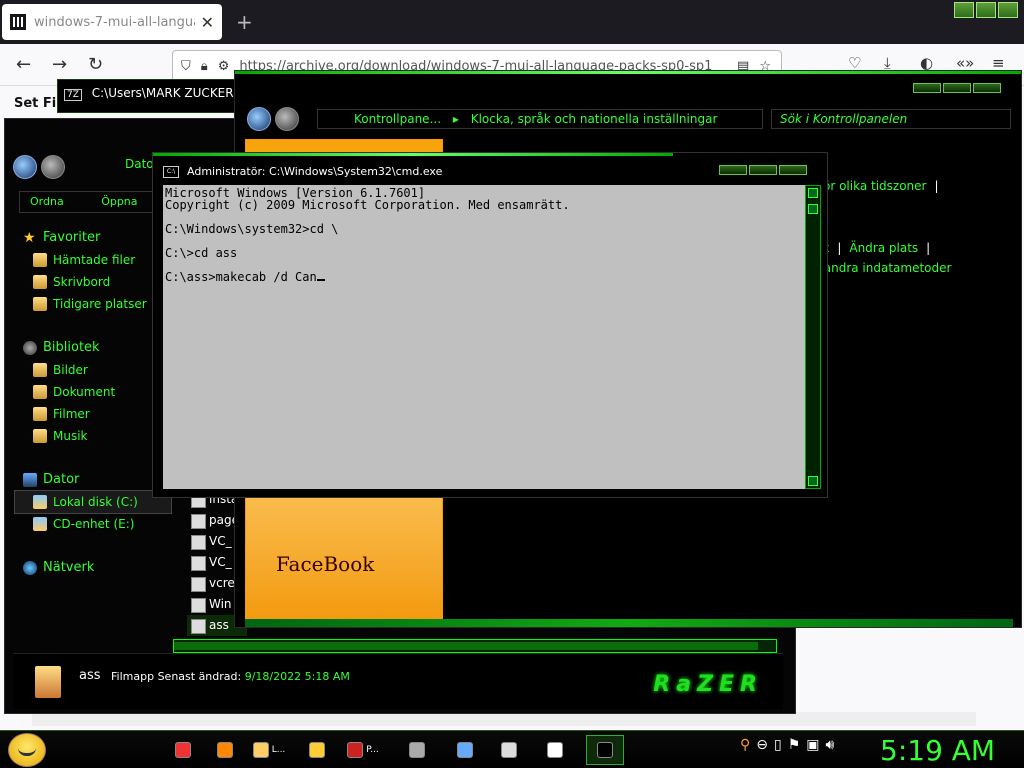  Describe the element at coordinates (891, 119) in the screenshot. I see `cp-search-input: Sök i Kontrollpanelen` at that location.